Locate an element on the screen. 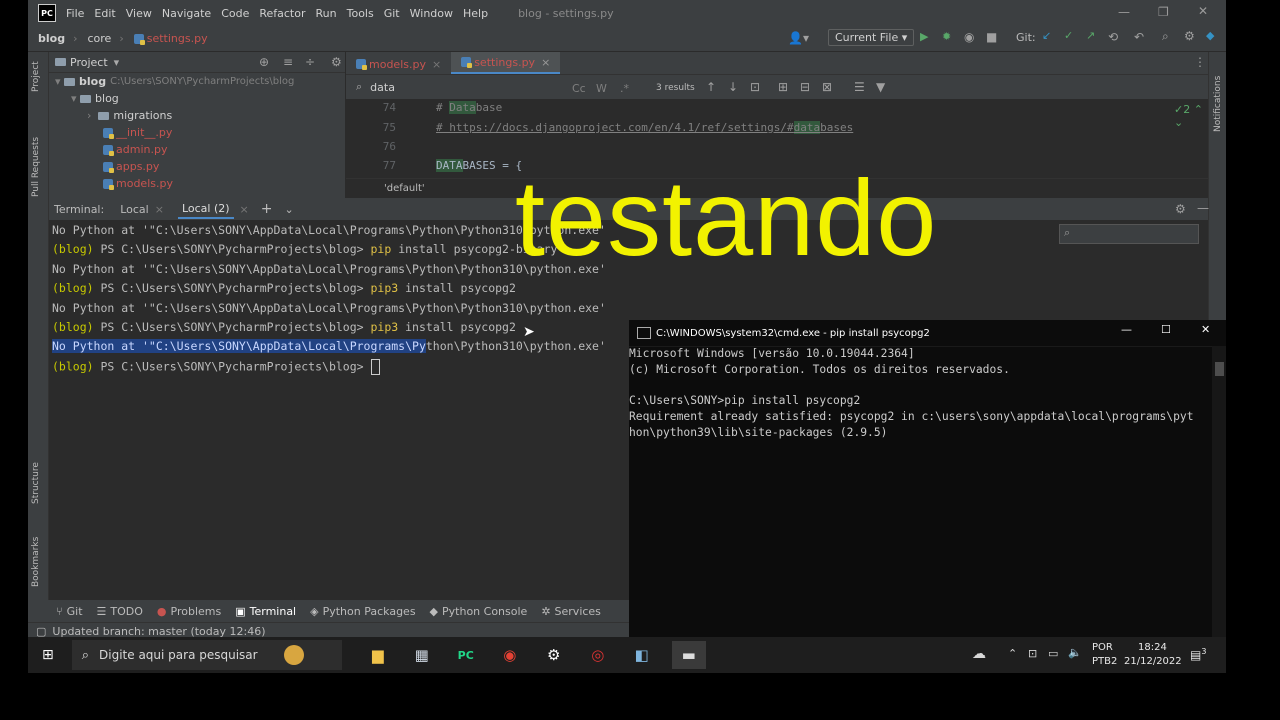 The width and height of the screenshot is (1280, 720). tree-row-apps: apps.py is located at coordinates (197, 166).